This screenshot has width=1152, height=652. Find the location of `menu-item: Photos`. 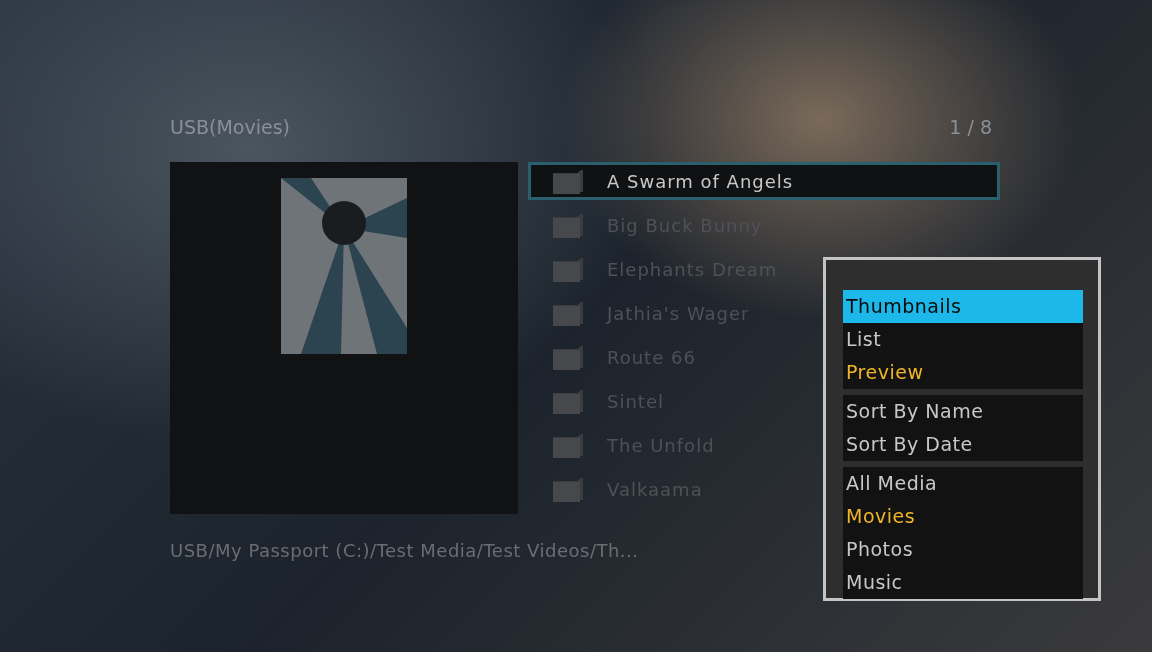

menu-item: Photos is located at coordinates (963, 549).